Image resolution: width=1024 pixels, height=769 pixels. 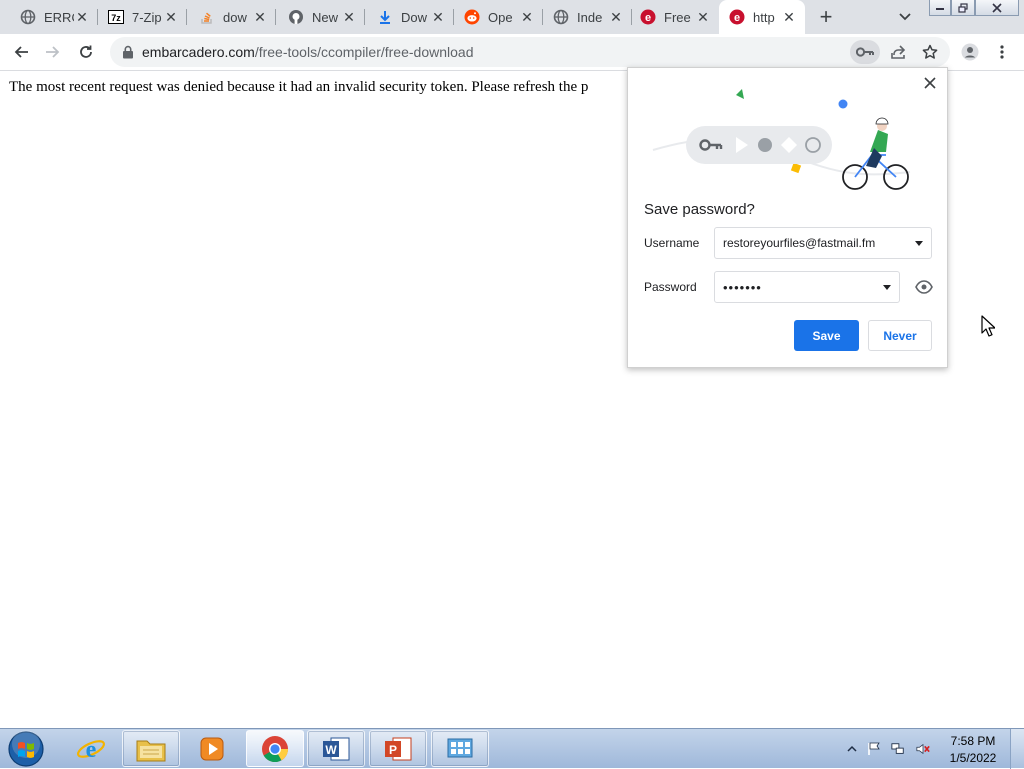 I want to click on minimize-icon, so click(x=940, y=8).